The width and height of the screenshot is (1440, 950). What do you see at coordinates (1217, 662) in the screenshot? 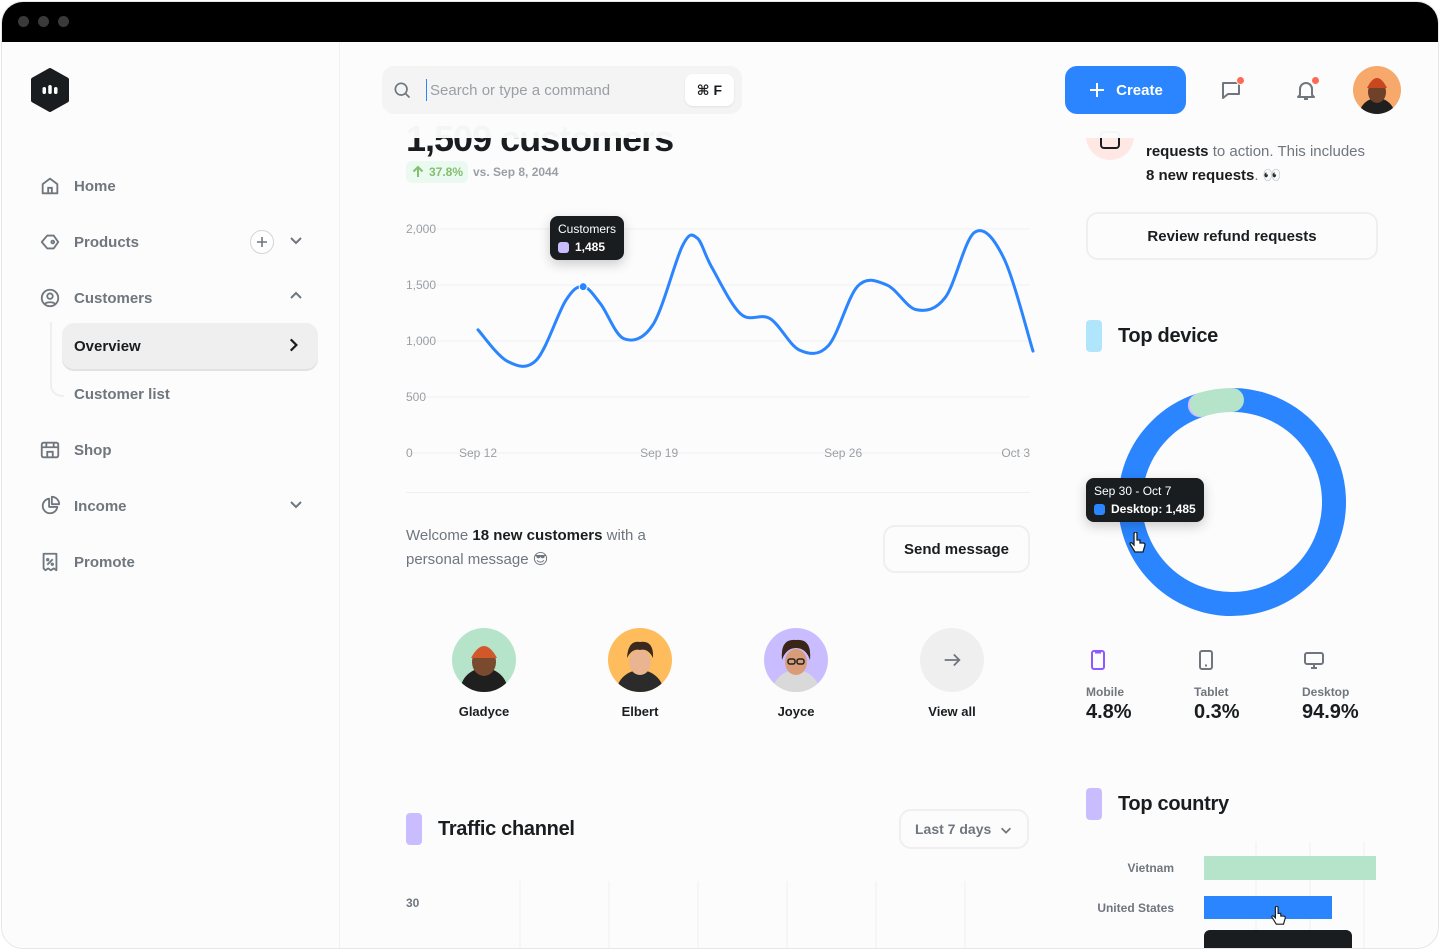
I see `tablet-icon` at bounding box center [1217, 662].